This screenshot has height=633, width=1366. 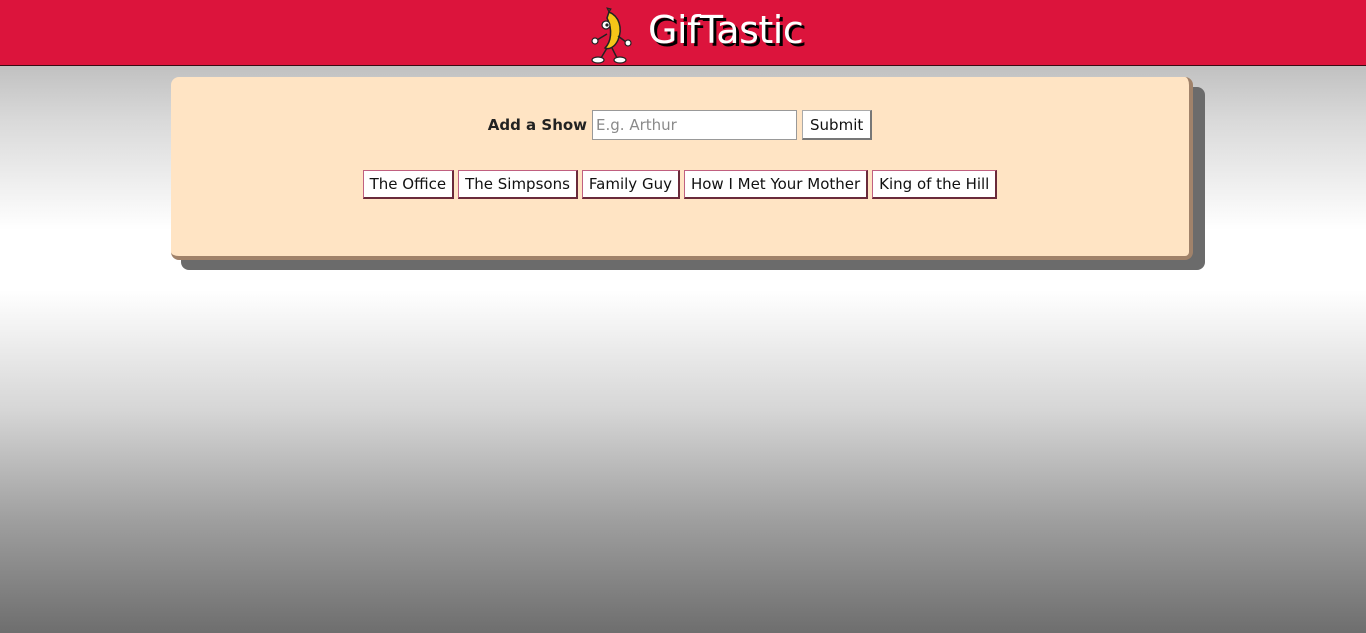 I want to click on add-show-form: Add a Show Submit, so click(x=680, y=125).